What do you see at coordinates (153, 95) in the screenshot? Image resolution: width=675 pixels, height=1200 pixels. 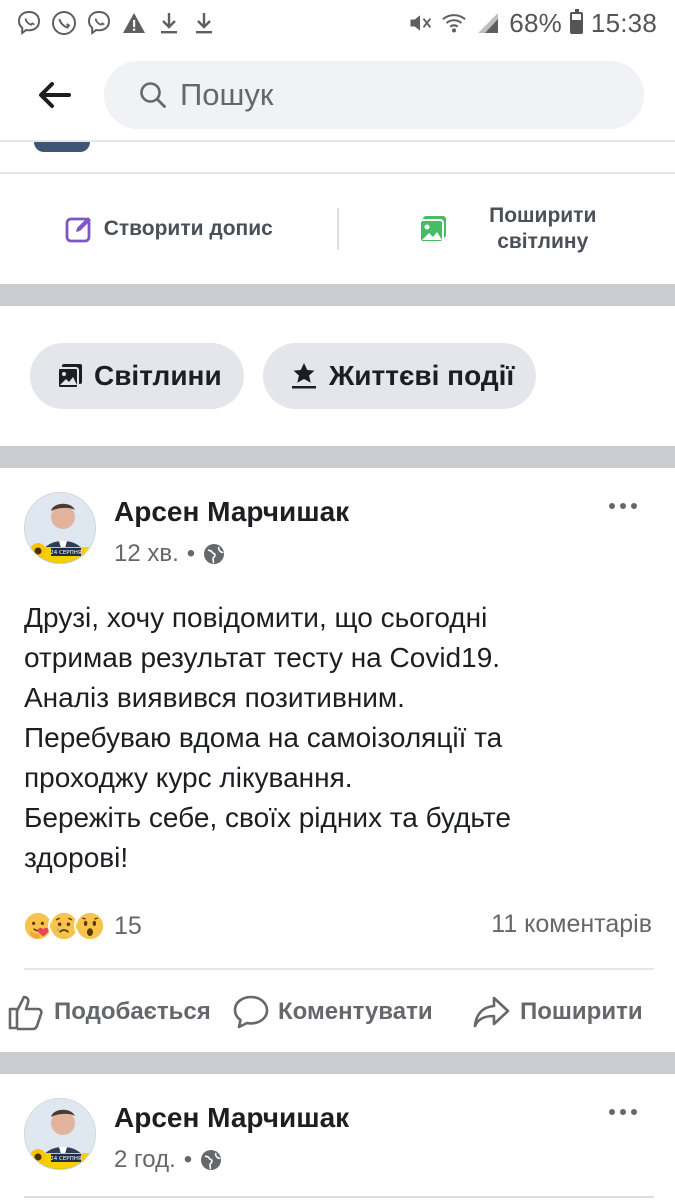 I see `search-icon` at bounding box center [153, 95].